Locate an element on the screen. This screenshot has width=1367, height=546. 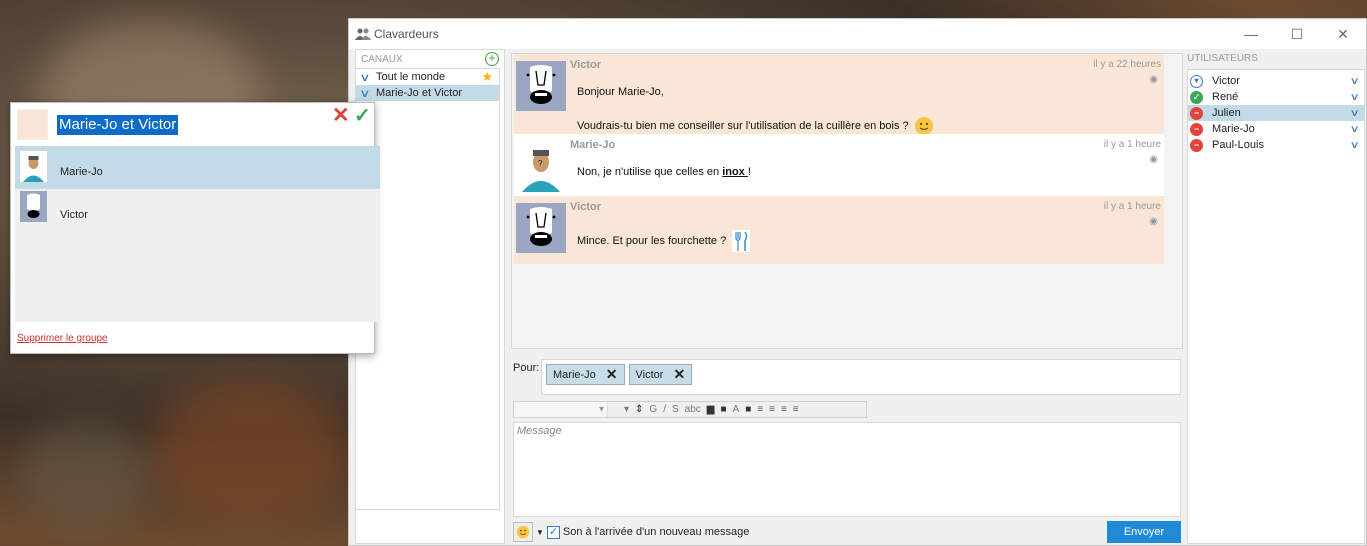
close-button: ✕ is located at coordinates (1343, 34).